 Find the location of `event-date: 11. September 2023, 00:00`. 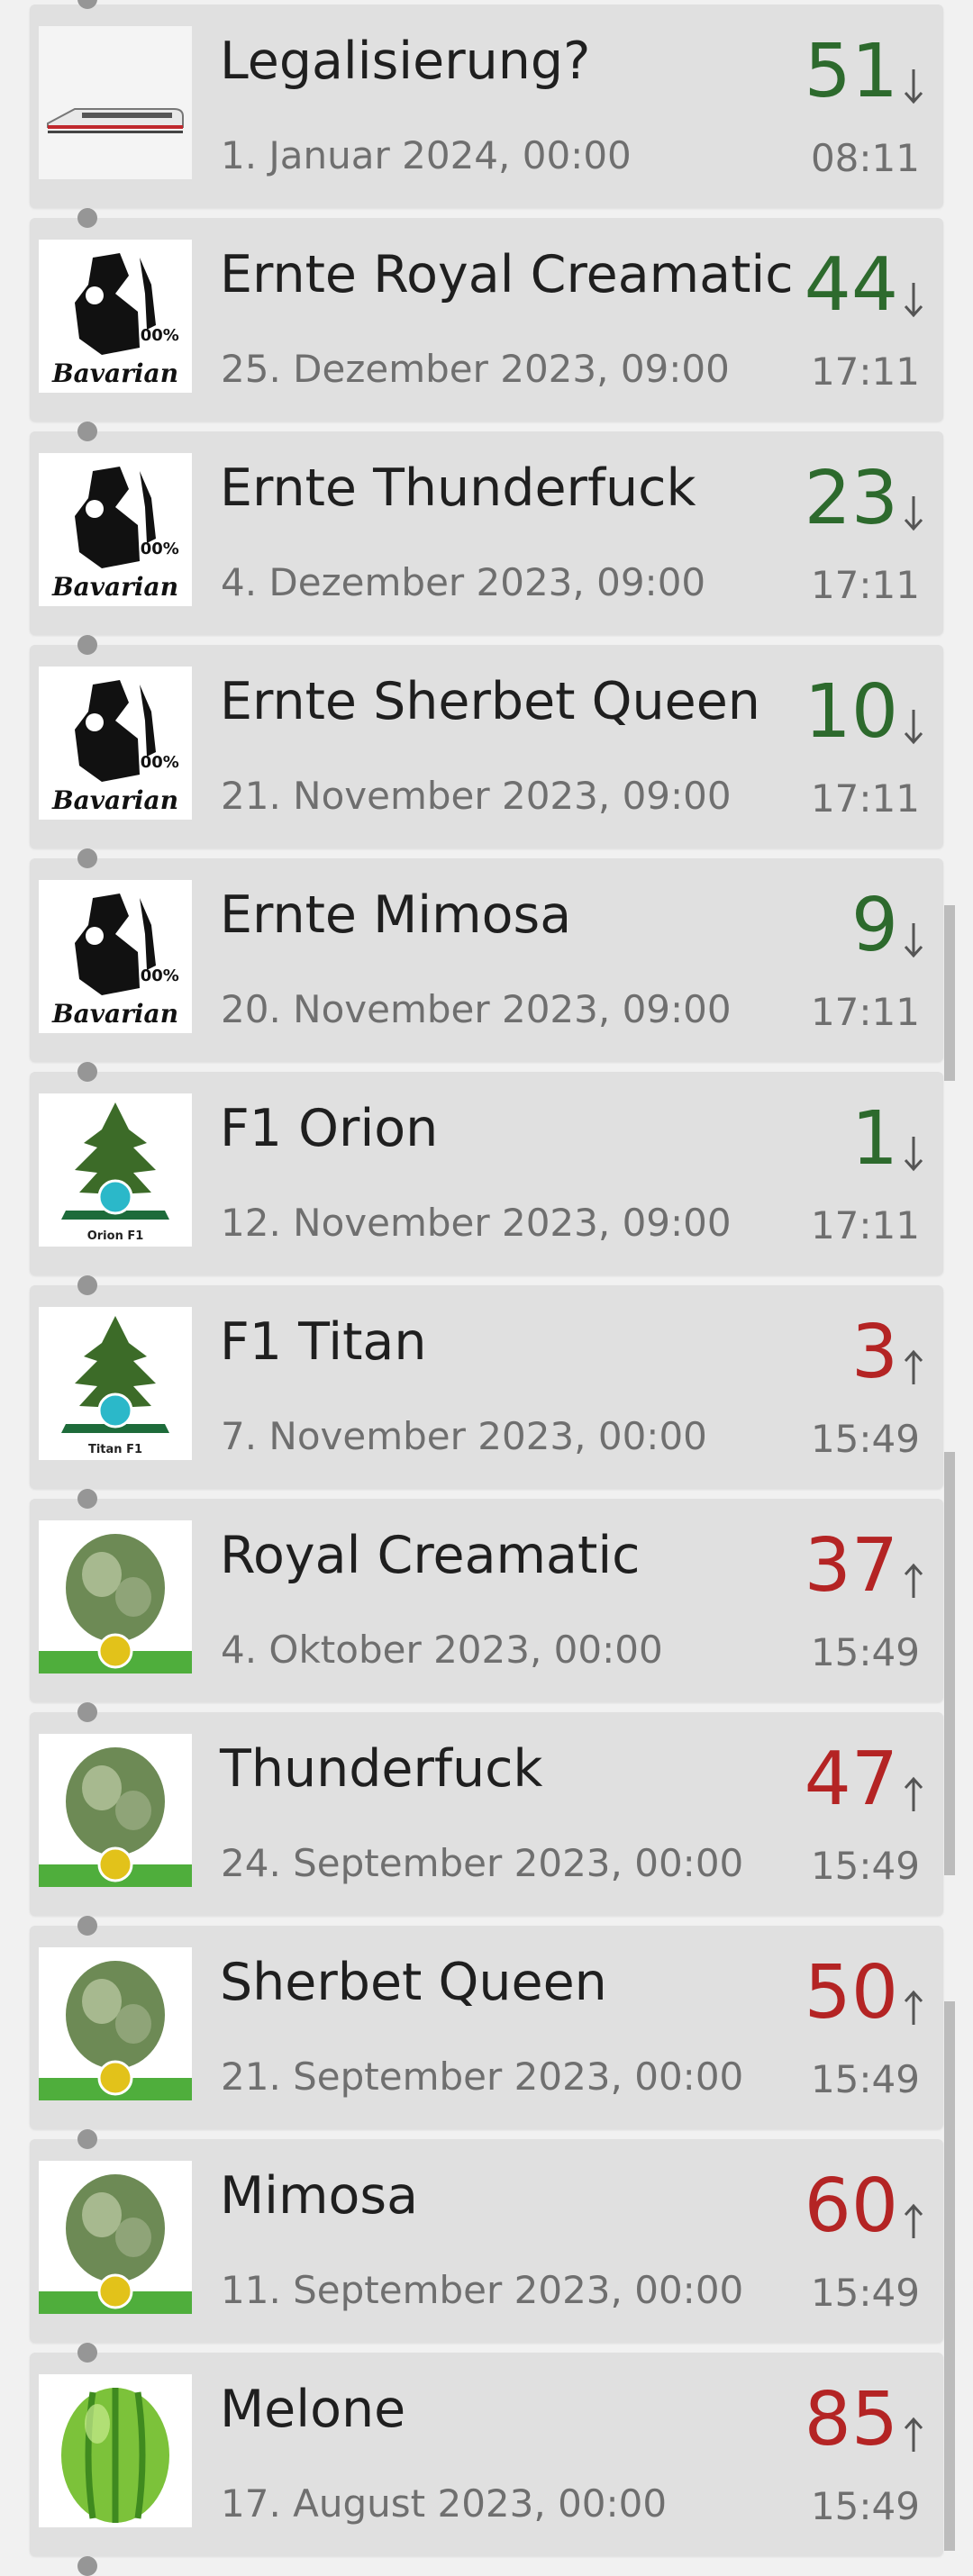

event-date: 11. September 2023, 00:00 is located at coordinates (483, 2290).